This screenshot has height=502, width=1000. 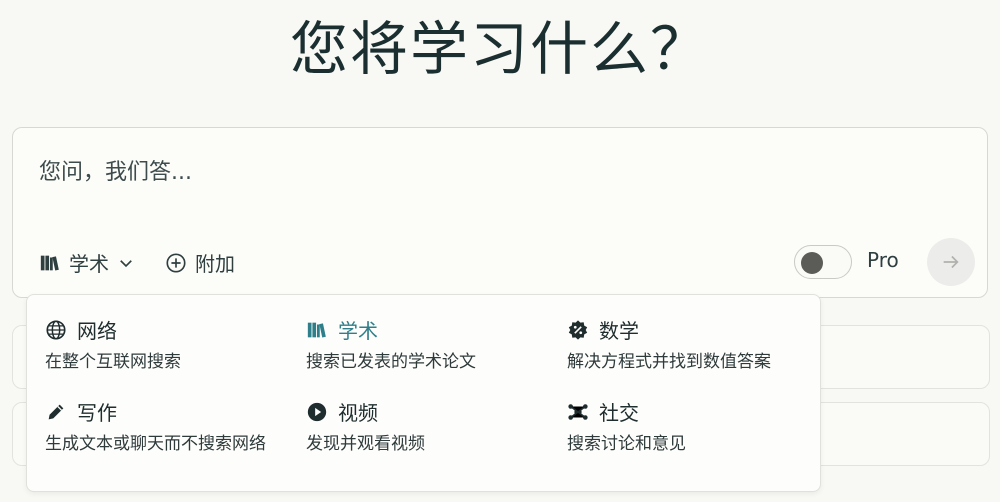 What do you see at coordinates (426, 427) in the screenshot?
I see `menu-item-video: 视频 发现并观看视频` at bounding box center [426, 427].